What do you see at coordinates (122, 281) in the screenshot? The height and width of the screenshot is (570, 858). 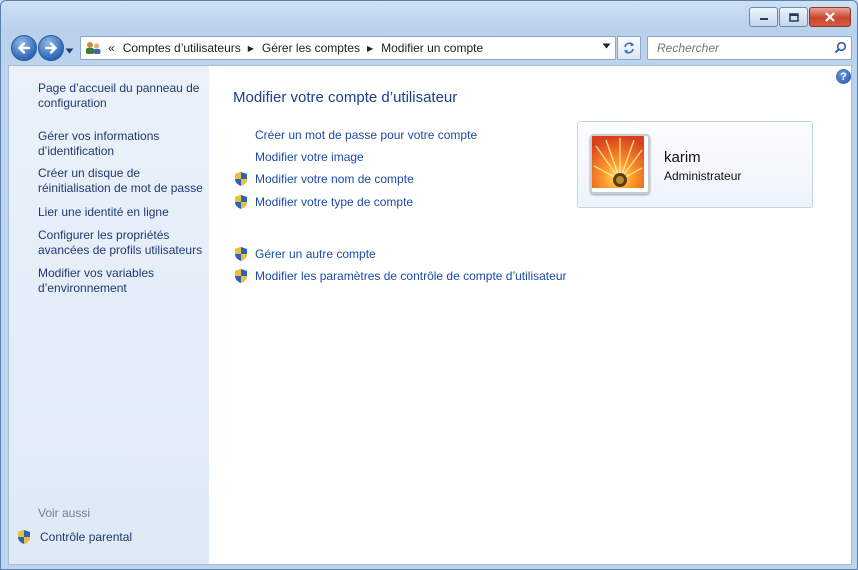 I see `nav-link-environment-variables: Modifier vos variables d’environnement` at bounding box center [122, 281].